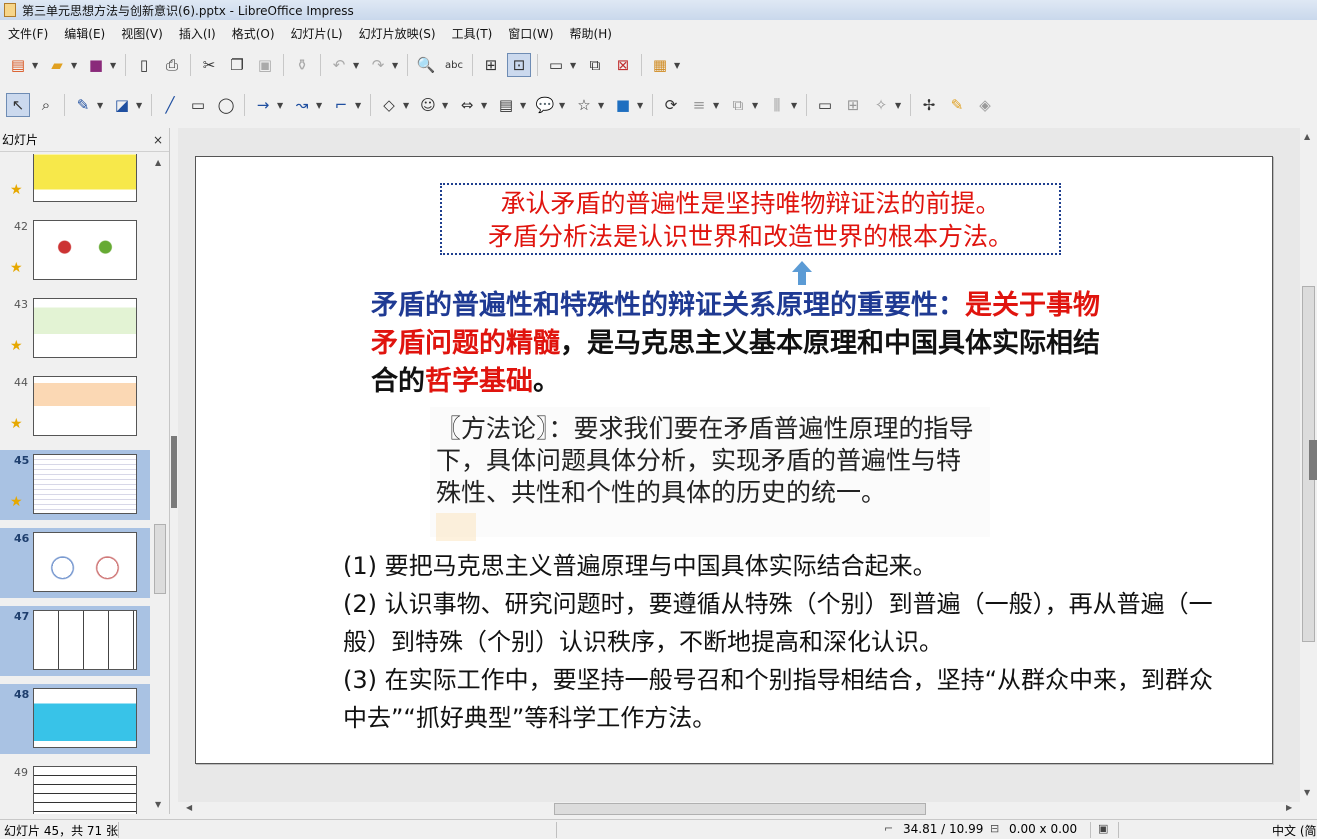  What do you see at coordinates (101, 105) in the screenshot?
I see `line-color-dropdown-icon: ▼` at bounding box center [101, 105].